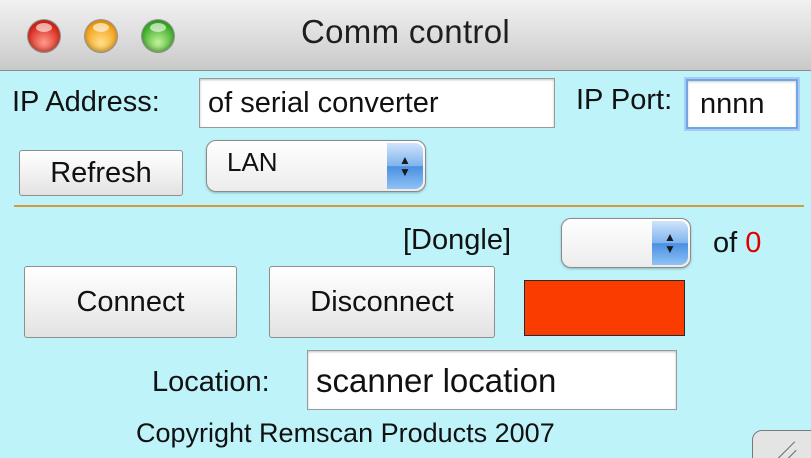 This screenshot has width=811, height=458. I want to click on dongle-select: ▲ ▼, so click(626, 243).